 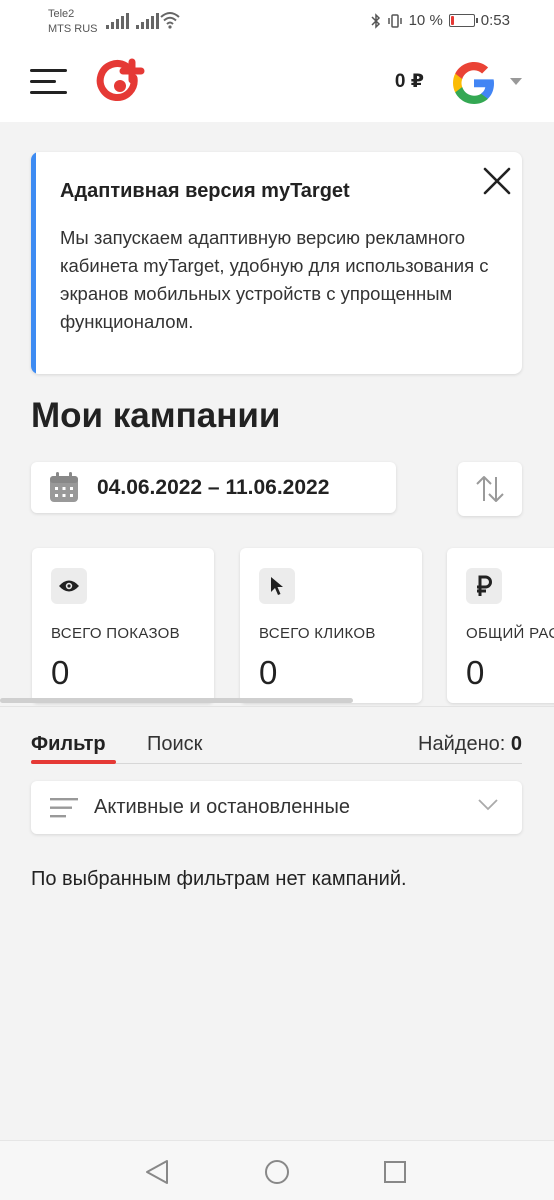 What do you see at coordinates (497, 181) in the screenshot?
I see `close-icon` at bounding box center [497, 181].